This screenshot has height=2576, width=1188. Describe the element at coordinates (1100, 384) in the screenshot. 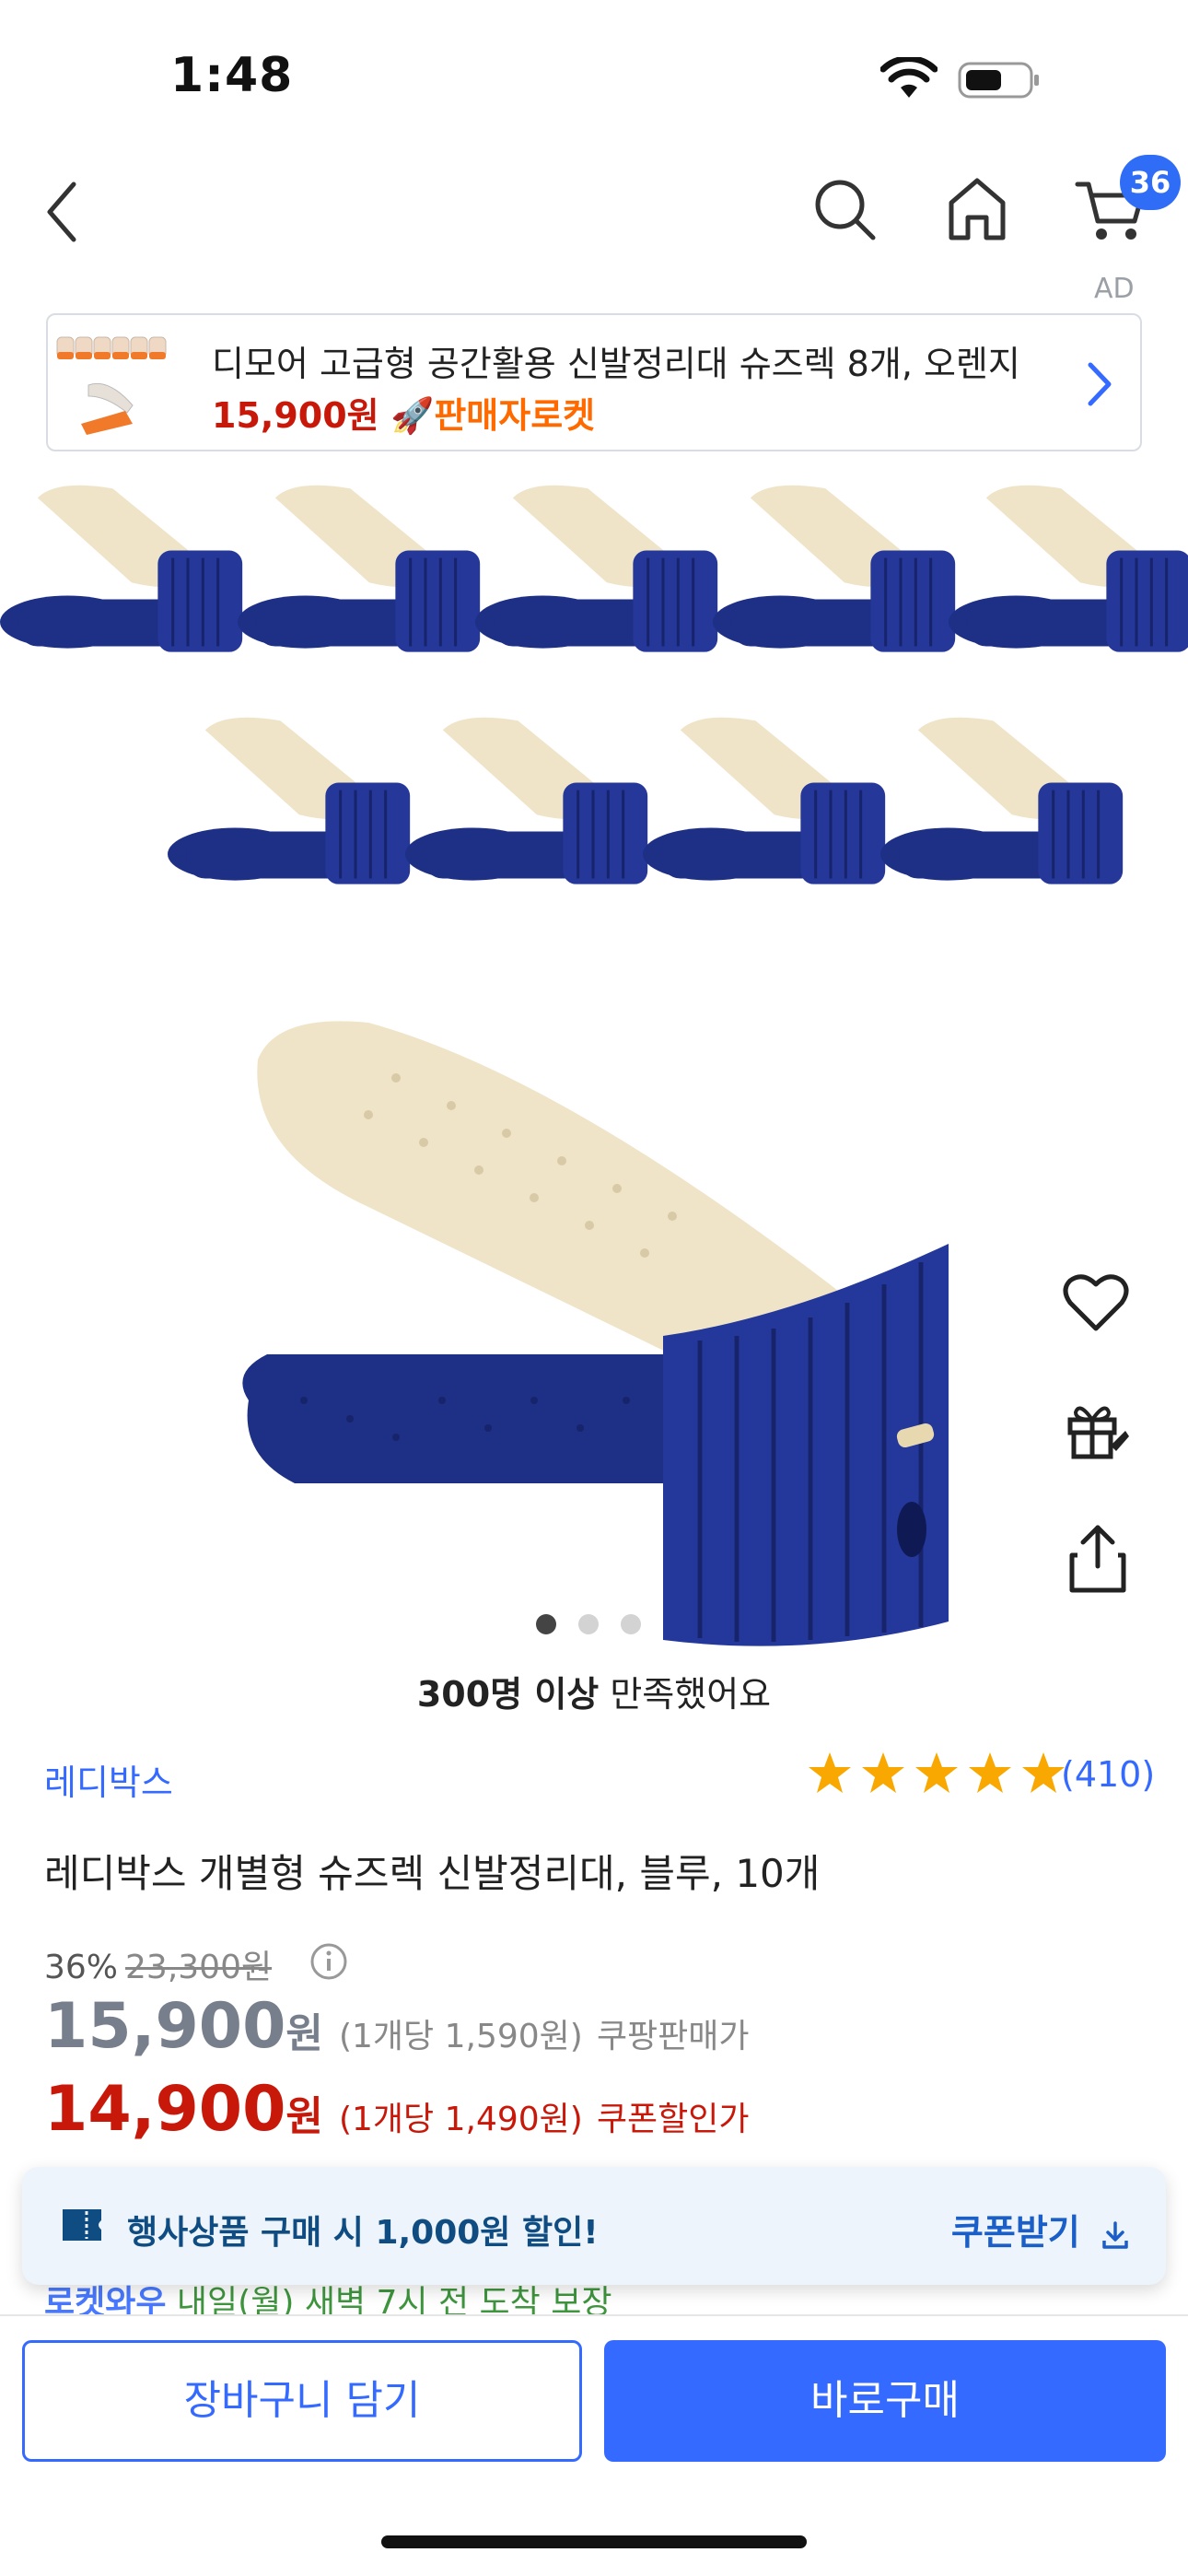

I see `chevron-right-icon` at that location.